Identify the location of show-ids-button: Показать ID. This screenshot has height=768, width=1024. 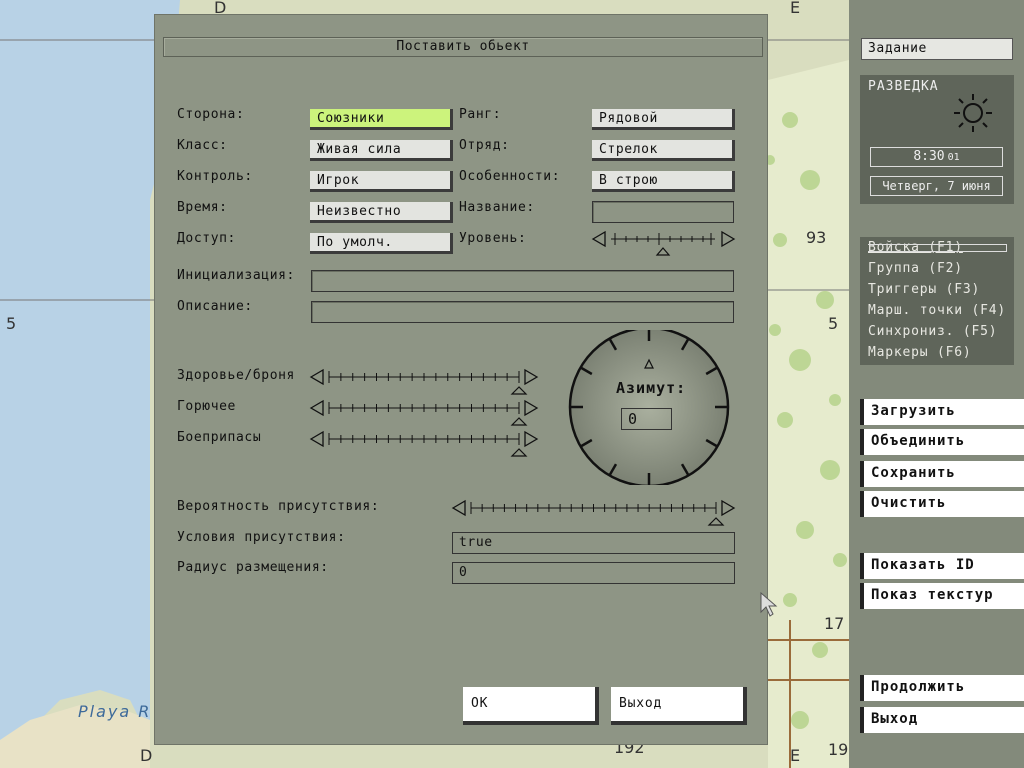
(942, 566).